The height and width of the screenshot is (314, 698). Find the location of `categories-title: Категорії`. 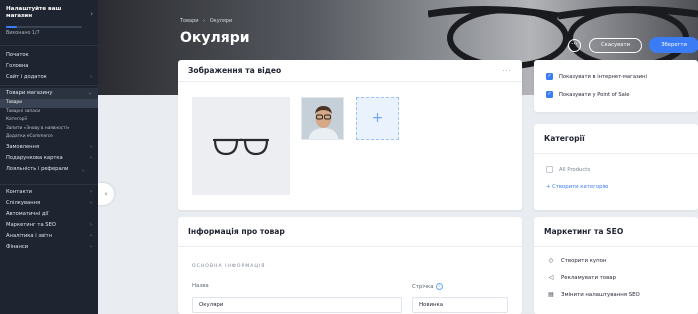

categories-title: Категорії is located at coordinates (564, 138).